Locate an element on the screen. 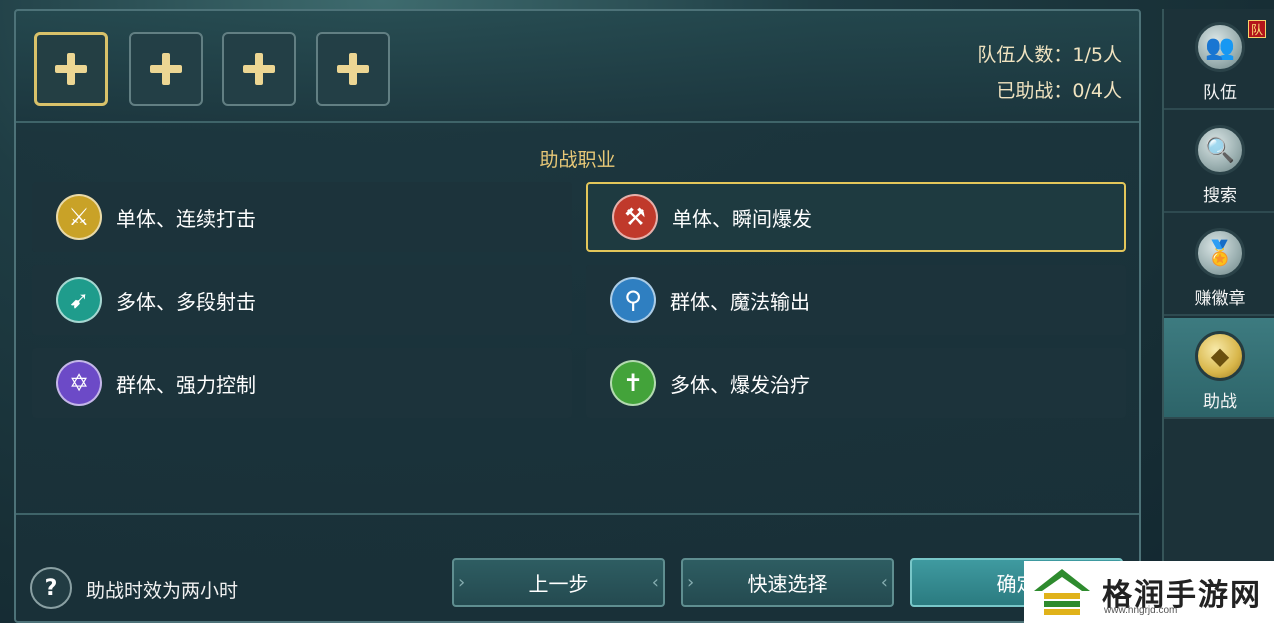  staff-icon: ⚲ is located at coordinates (633, 300).